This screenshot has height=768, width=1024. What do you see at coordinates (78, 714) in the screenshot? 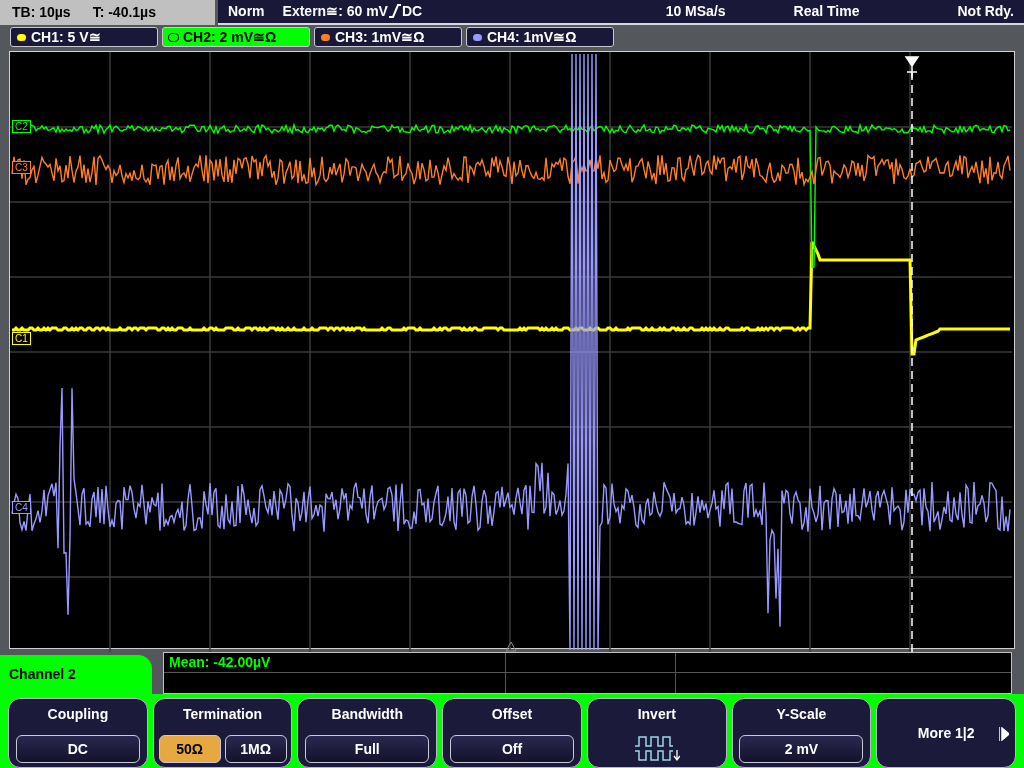
I see `softkey-title: Coupling` at bounding box center [78, 714].